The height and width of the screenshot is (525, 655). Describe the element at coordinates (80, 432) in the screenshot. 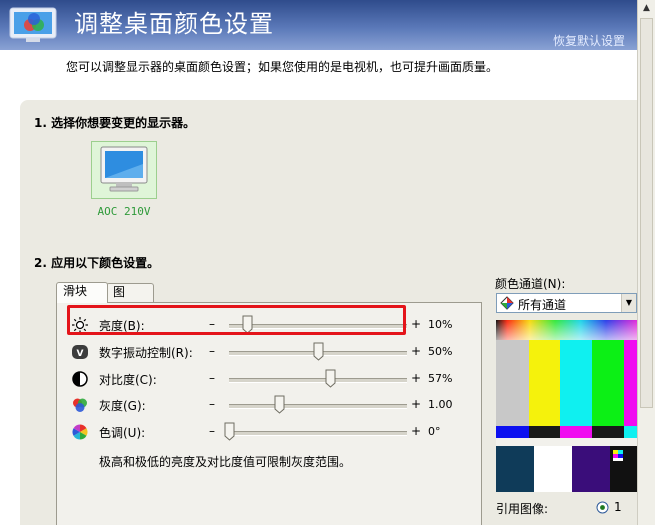

I see `color-wheel-icon` at that location.